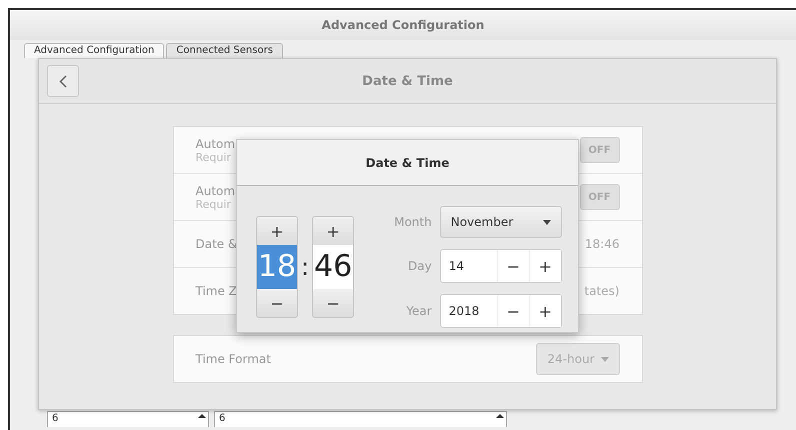 This screenshot has width=796, height=430. I want to click on time-spinner: + 46 −, so click(333, 267).